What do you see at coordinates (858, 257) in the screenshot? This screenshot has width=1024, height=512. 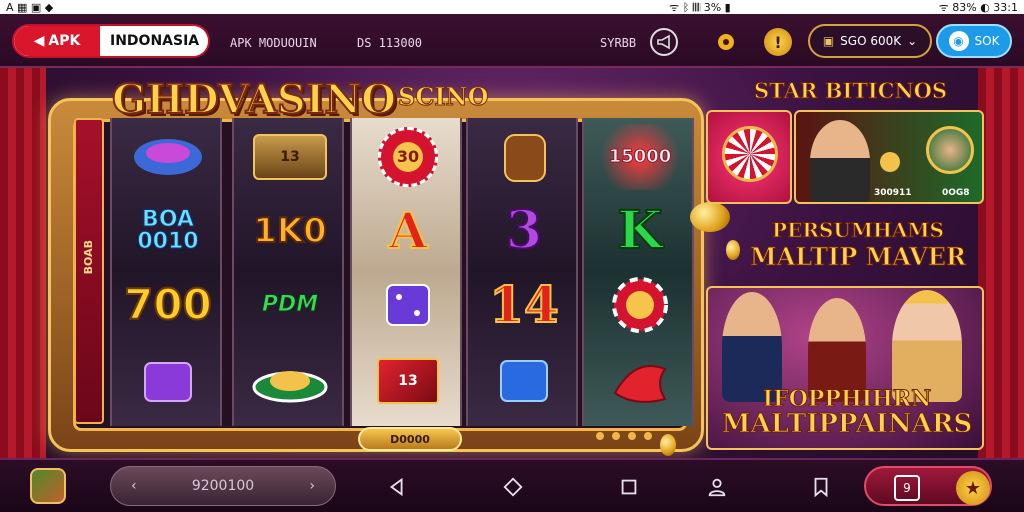 I see `promo-line-2: MALTIP MAVER` at bounding box center [858, 257].